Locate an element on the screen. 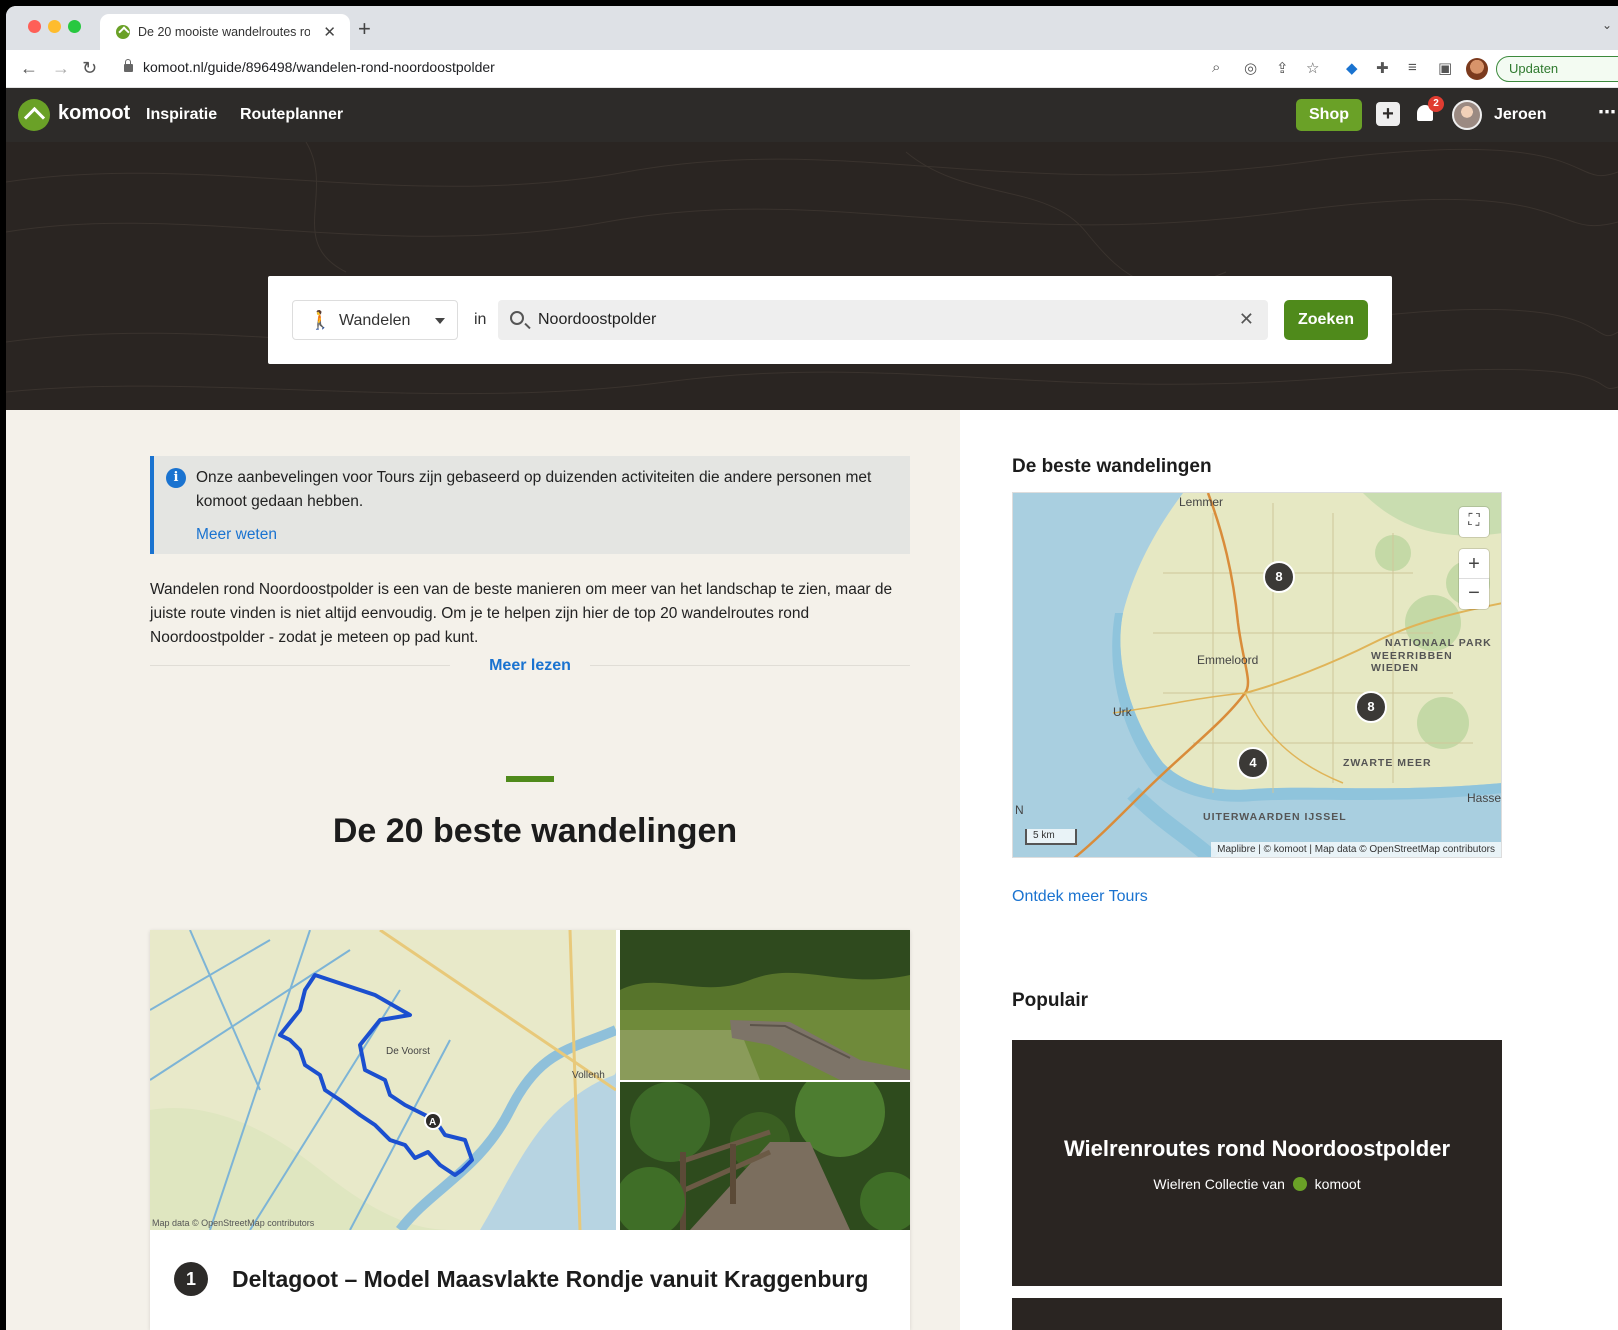  map-place-emmeloord: Emmeloord is located at coordinates (1228, 660).